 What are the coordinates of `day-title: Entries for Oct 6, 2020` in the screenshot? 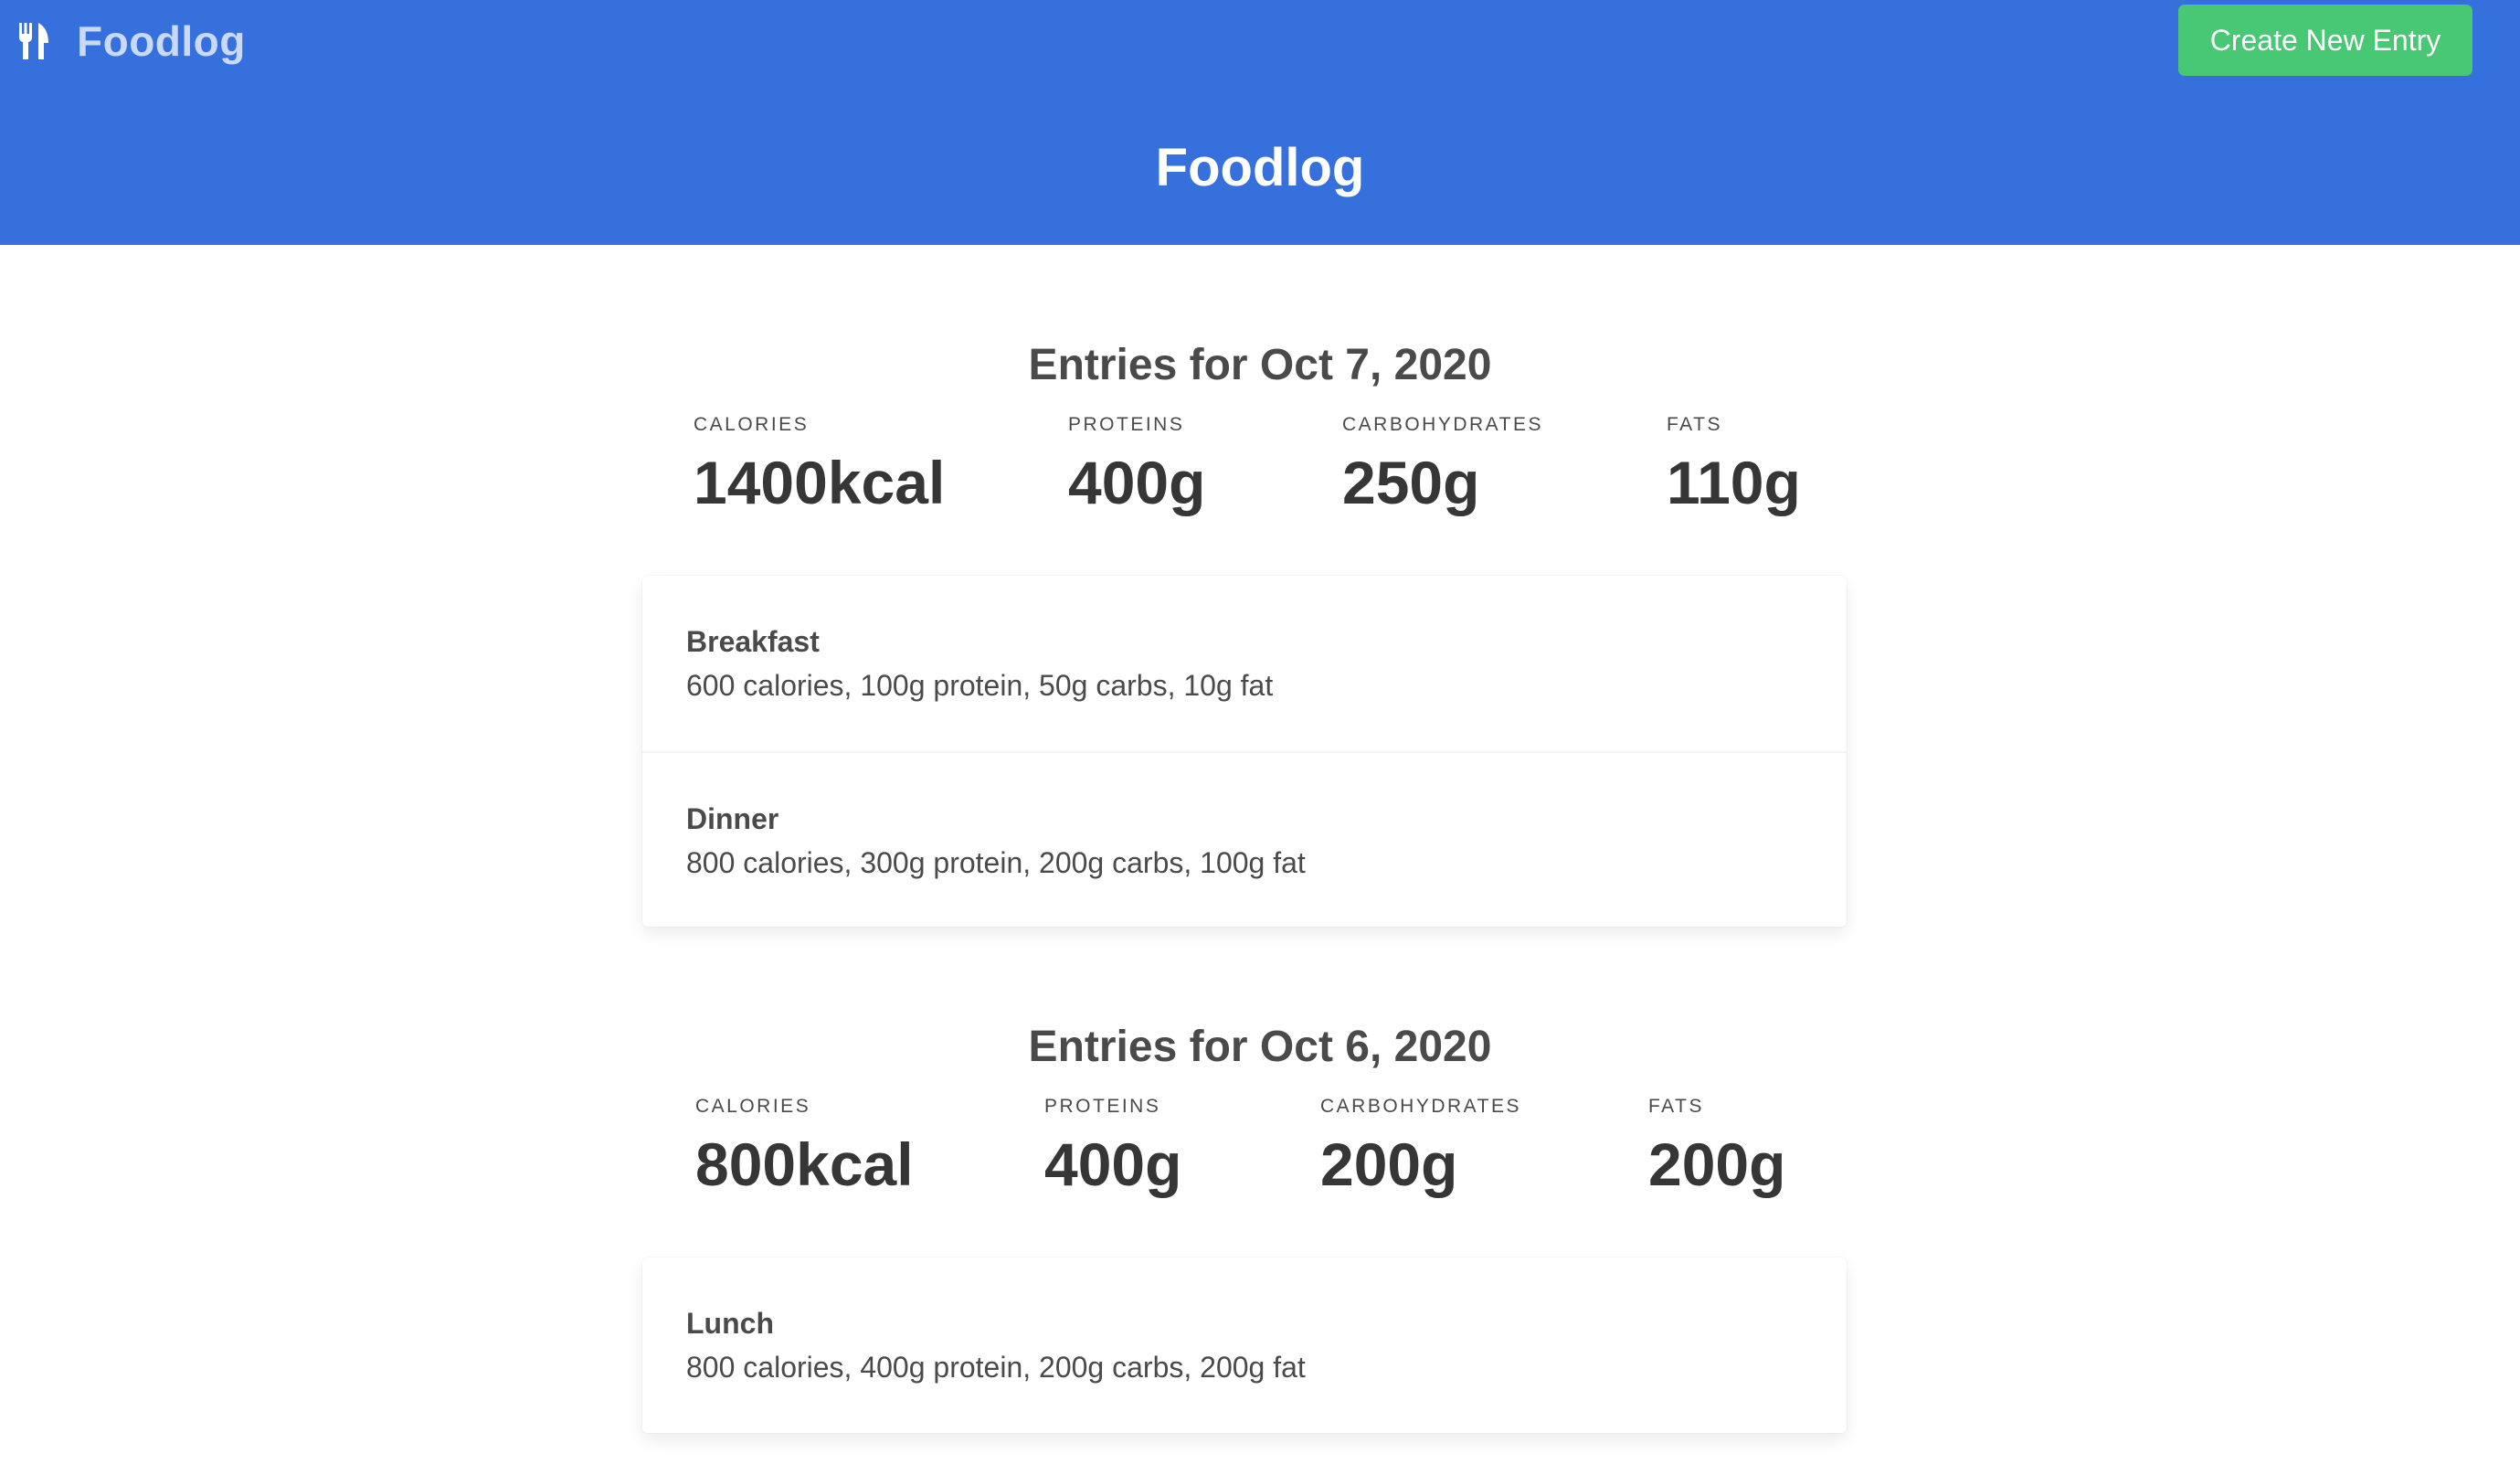 It's located at (1260, 1047).